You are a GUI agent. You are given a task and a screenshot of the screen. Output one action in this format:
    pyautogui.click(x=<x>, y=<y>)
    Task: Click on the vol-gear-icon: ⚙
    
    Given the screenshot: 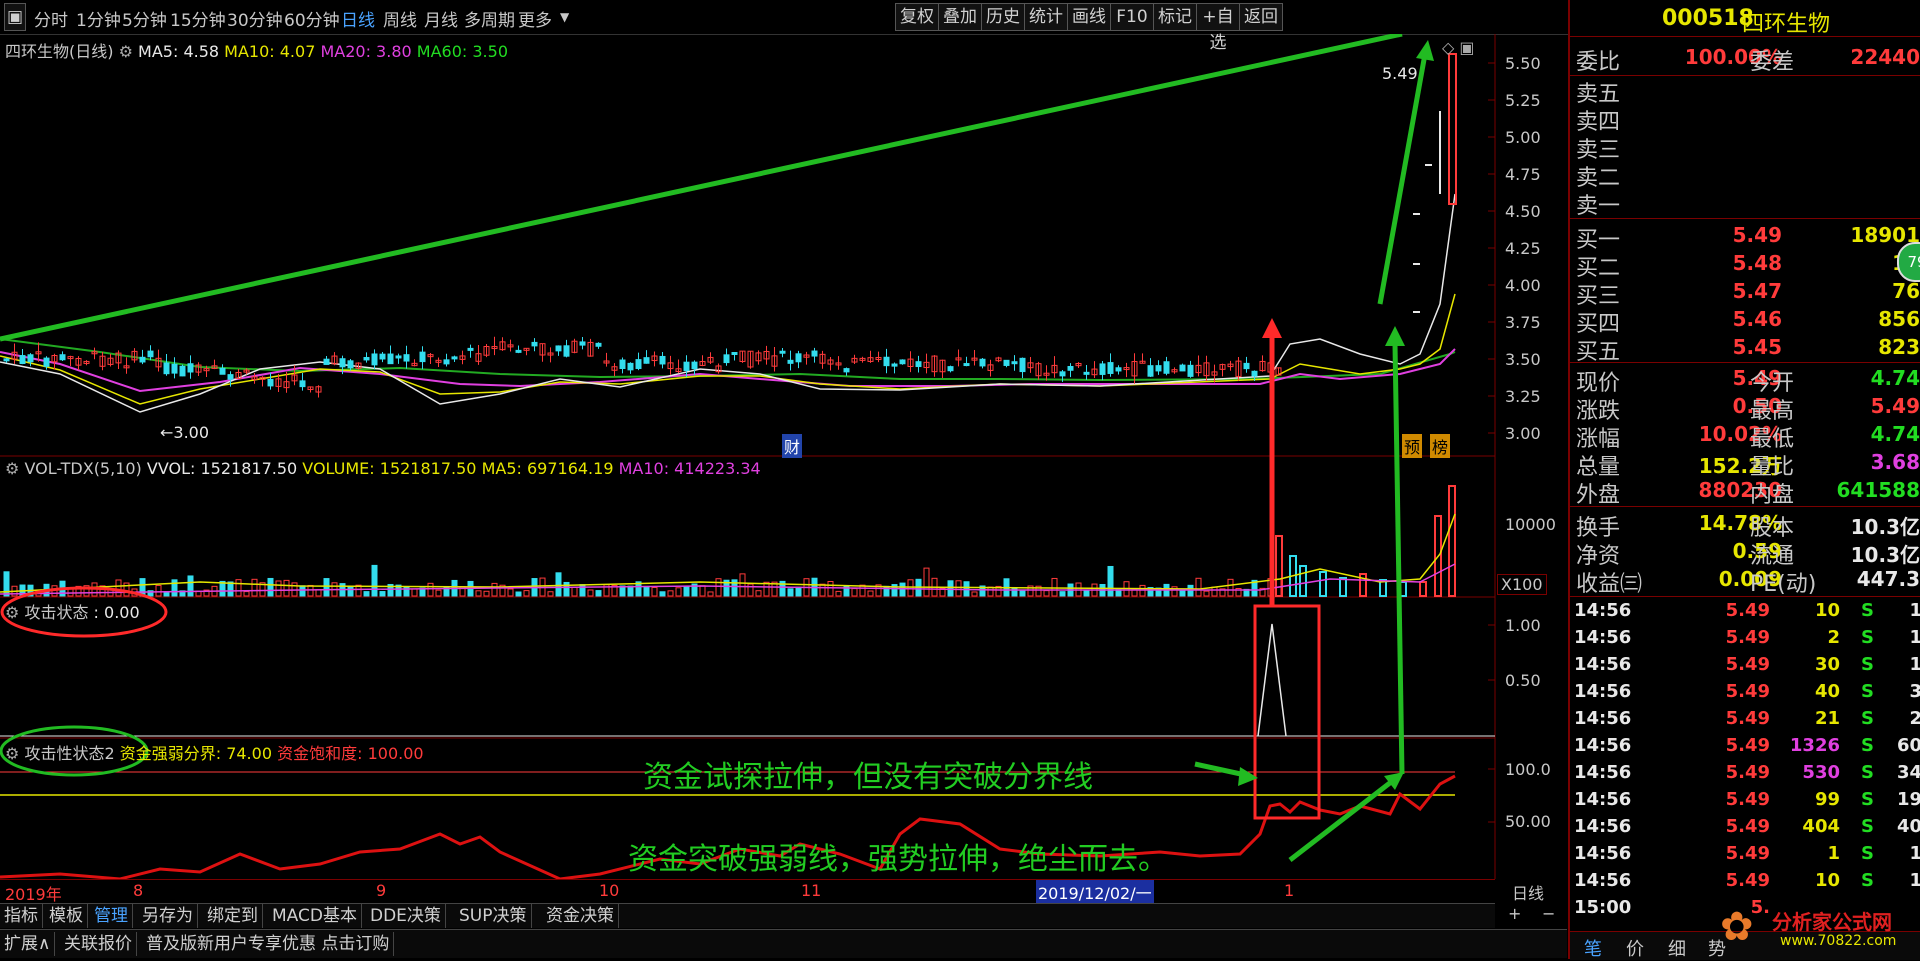 What is the action you would take?
    pyautogui.click(x=12, y=468)
    